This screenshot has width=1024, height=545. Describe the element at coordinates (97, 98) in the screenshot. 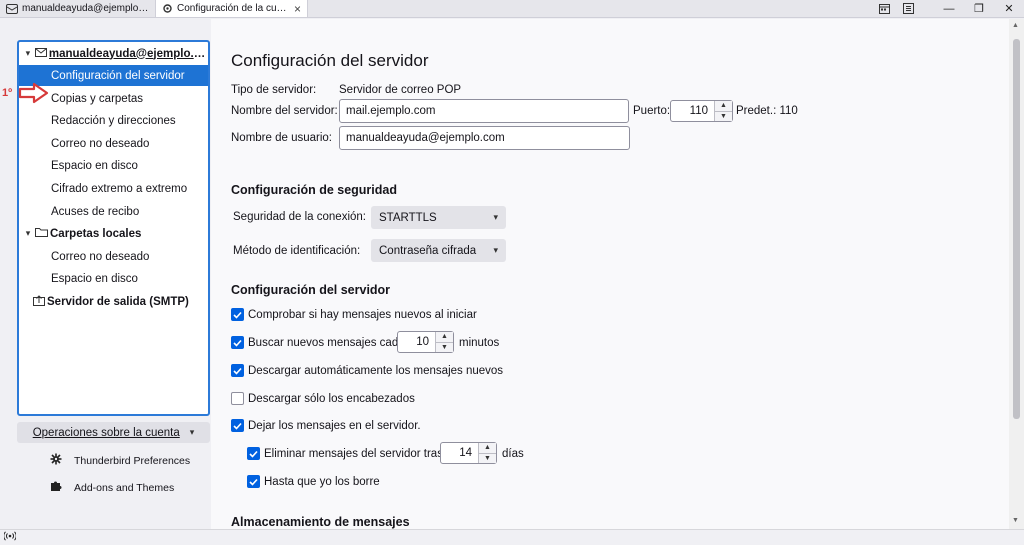

I see `tree-item-label: Copias y carpetas` at that location.